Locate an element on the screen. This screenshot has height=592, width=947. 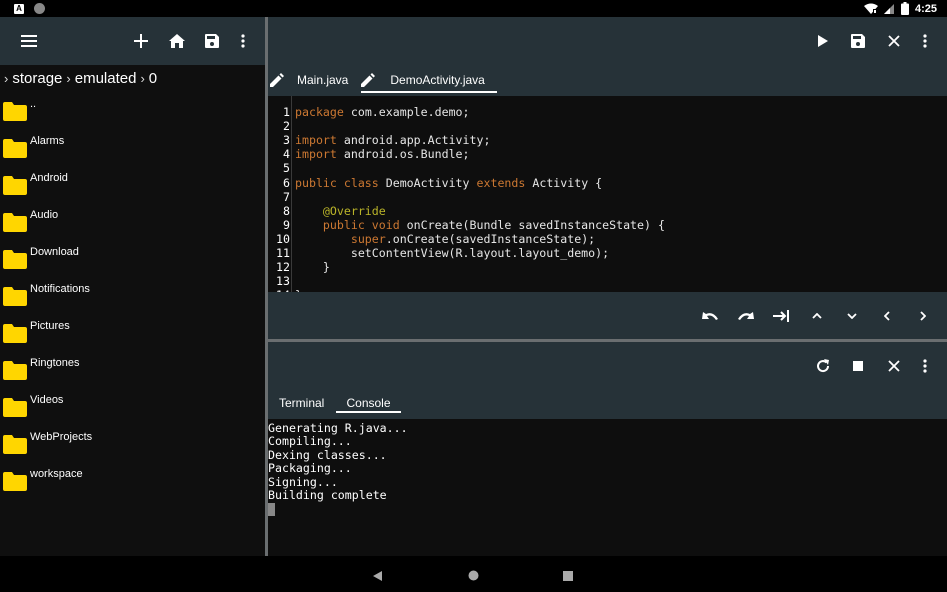
file-list-item: Alarms is located at coordinates (132, 150).